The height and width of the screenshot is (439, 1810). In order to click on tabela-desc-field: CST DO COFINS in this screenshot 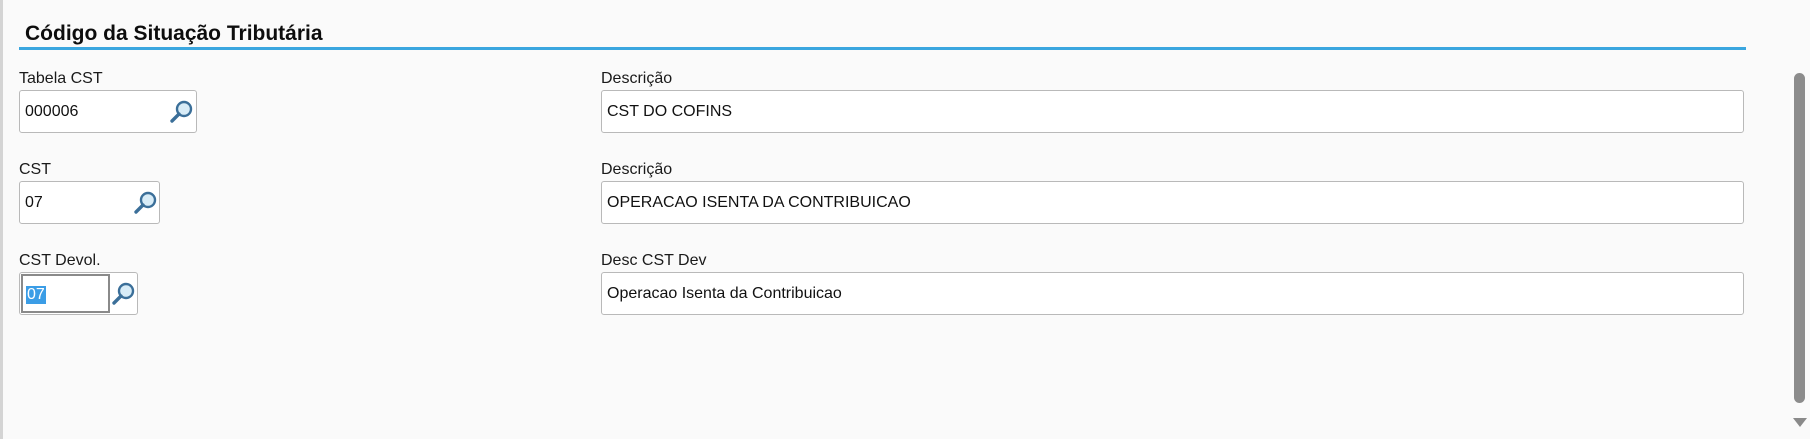, I will do `click(1172, 111)`.